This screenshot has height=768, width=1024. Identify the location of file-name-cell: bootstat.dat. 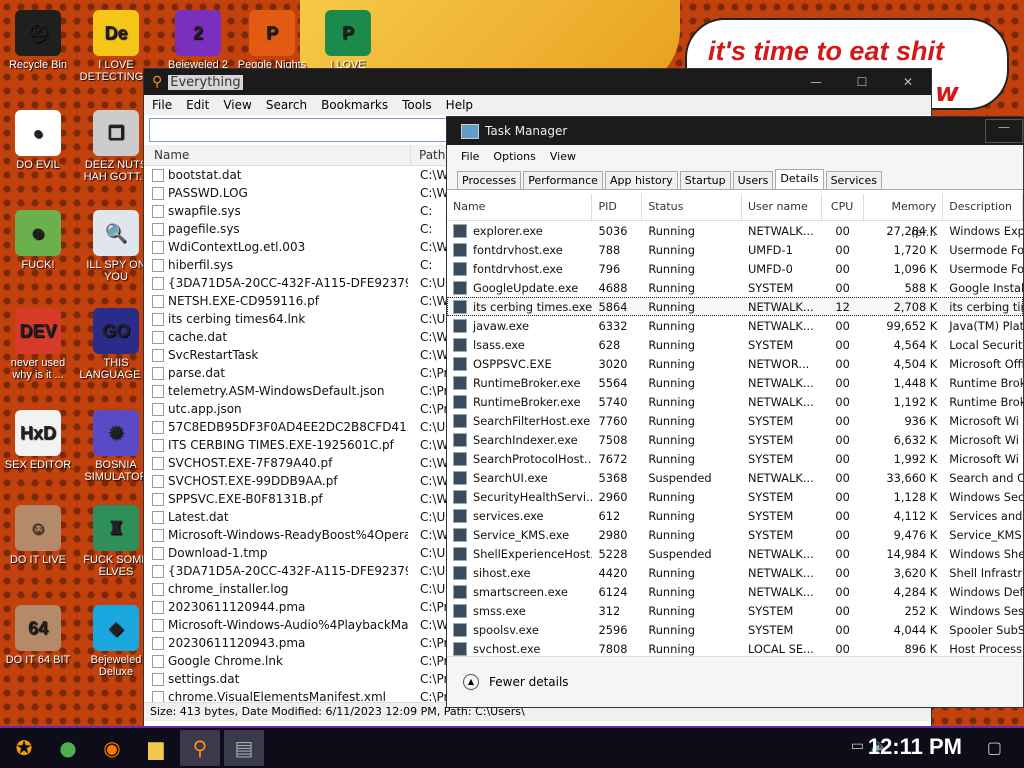
(276, 175).